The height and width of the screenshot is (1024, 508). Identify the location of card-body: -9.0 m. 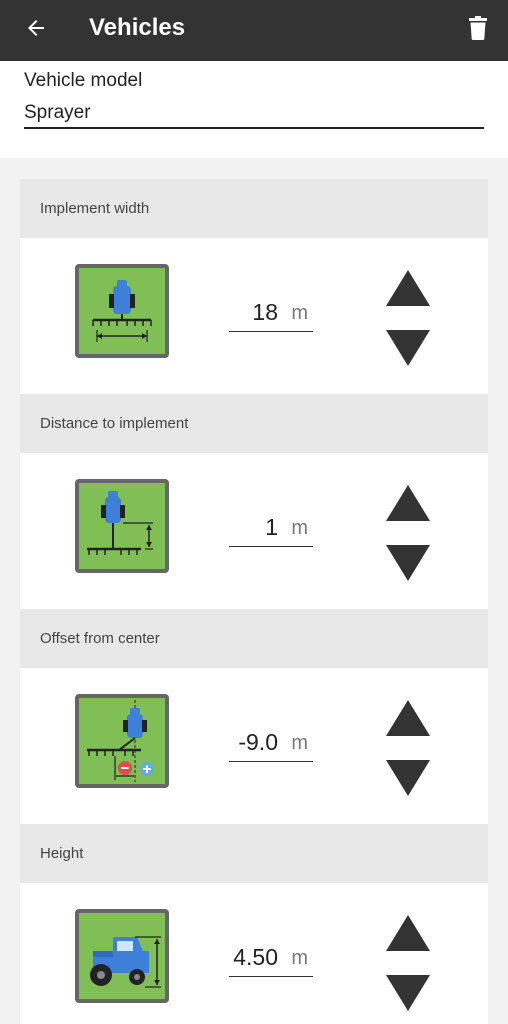
(254, 746).